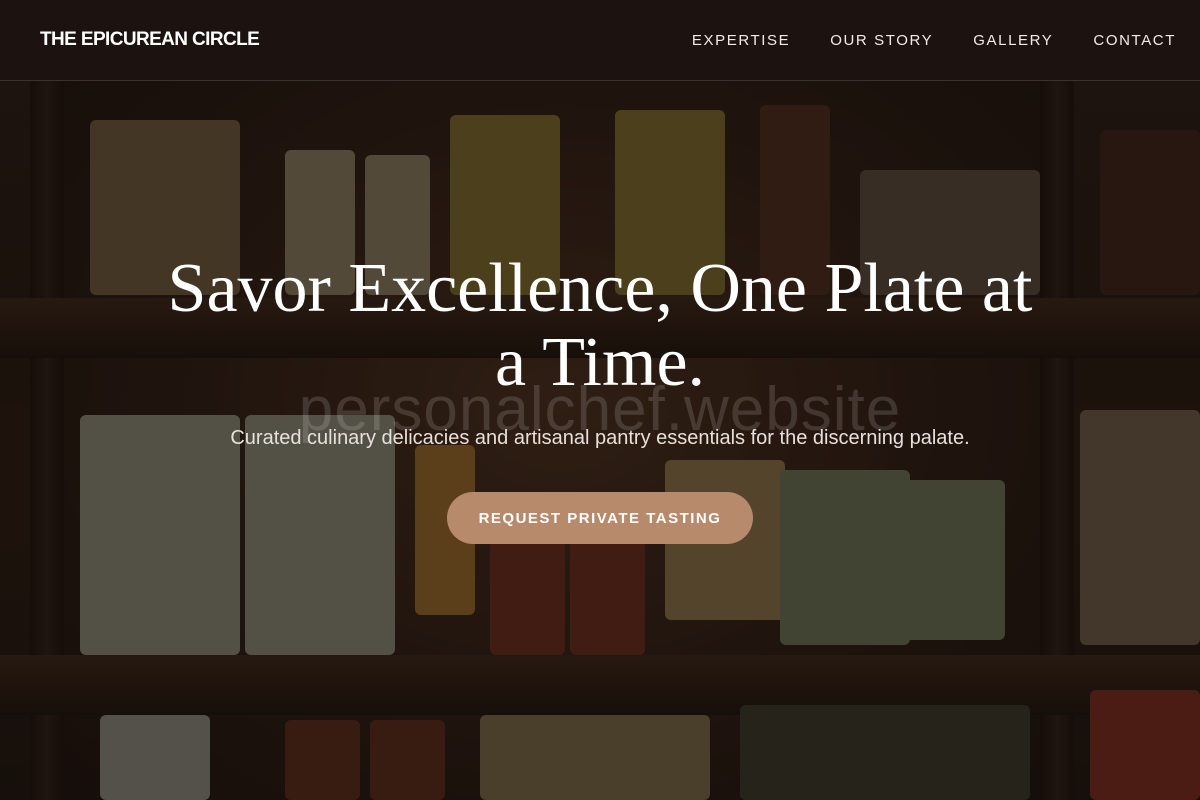 The image size is (1200, 800). I want to click on hero-headline: Savor Excellence, One Plate at a Time., so click(600, 325).